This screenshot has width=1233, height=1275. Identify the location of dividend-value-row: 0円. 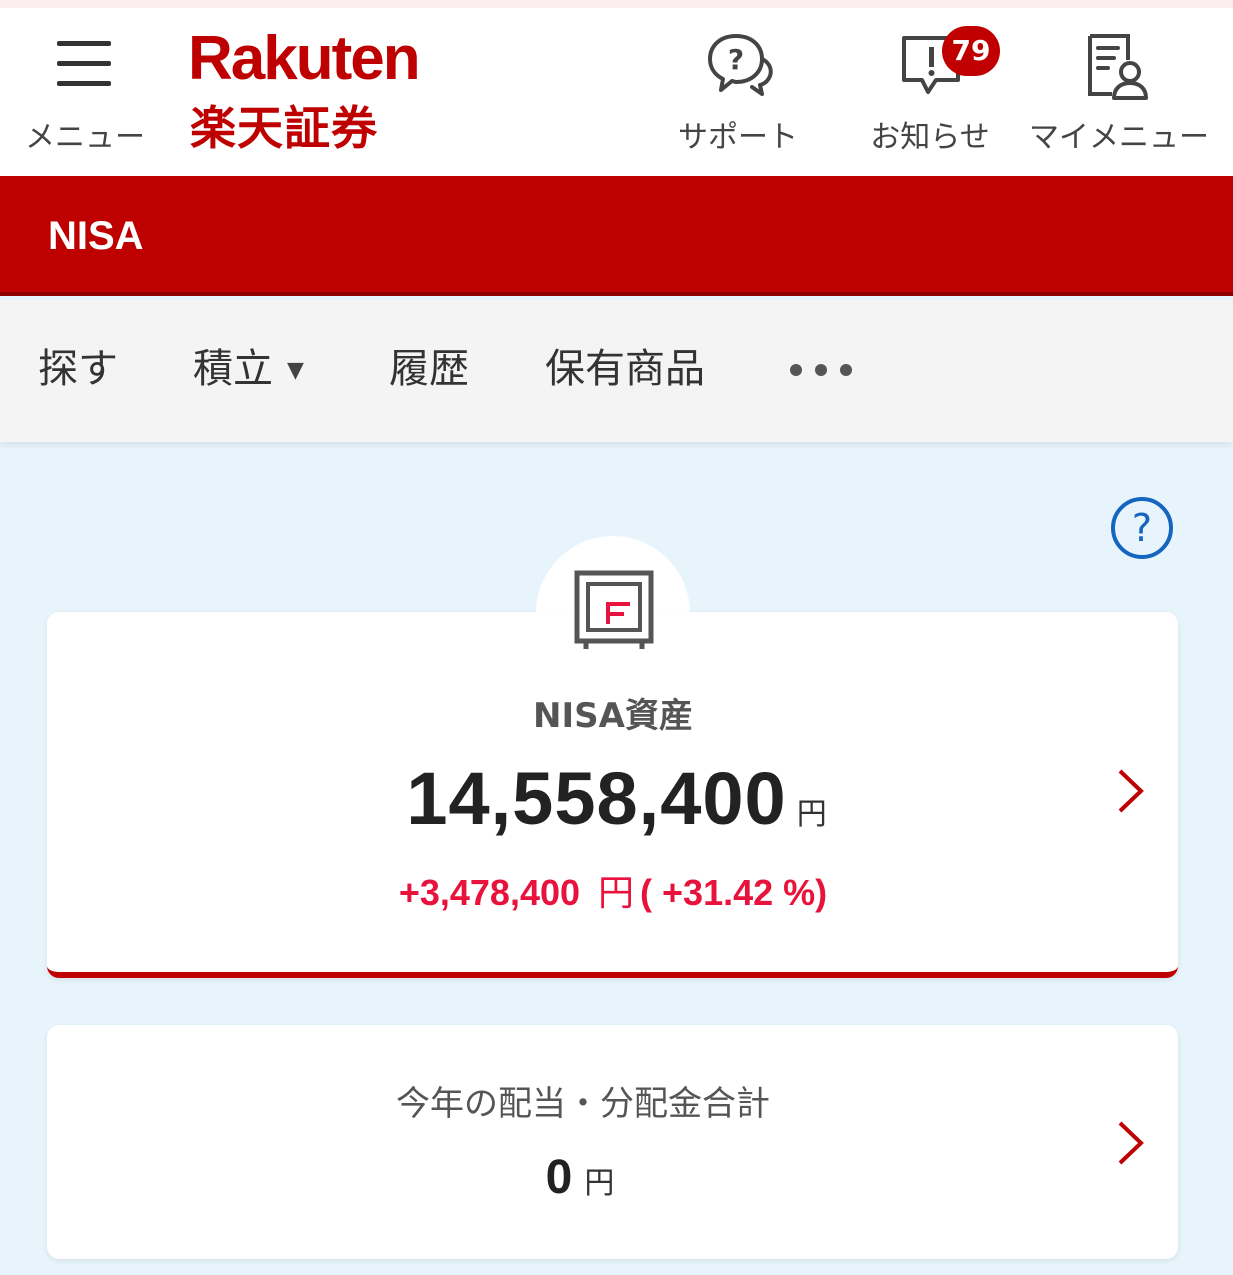
(580, 1177).